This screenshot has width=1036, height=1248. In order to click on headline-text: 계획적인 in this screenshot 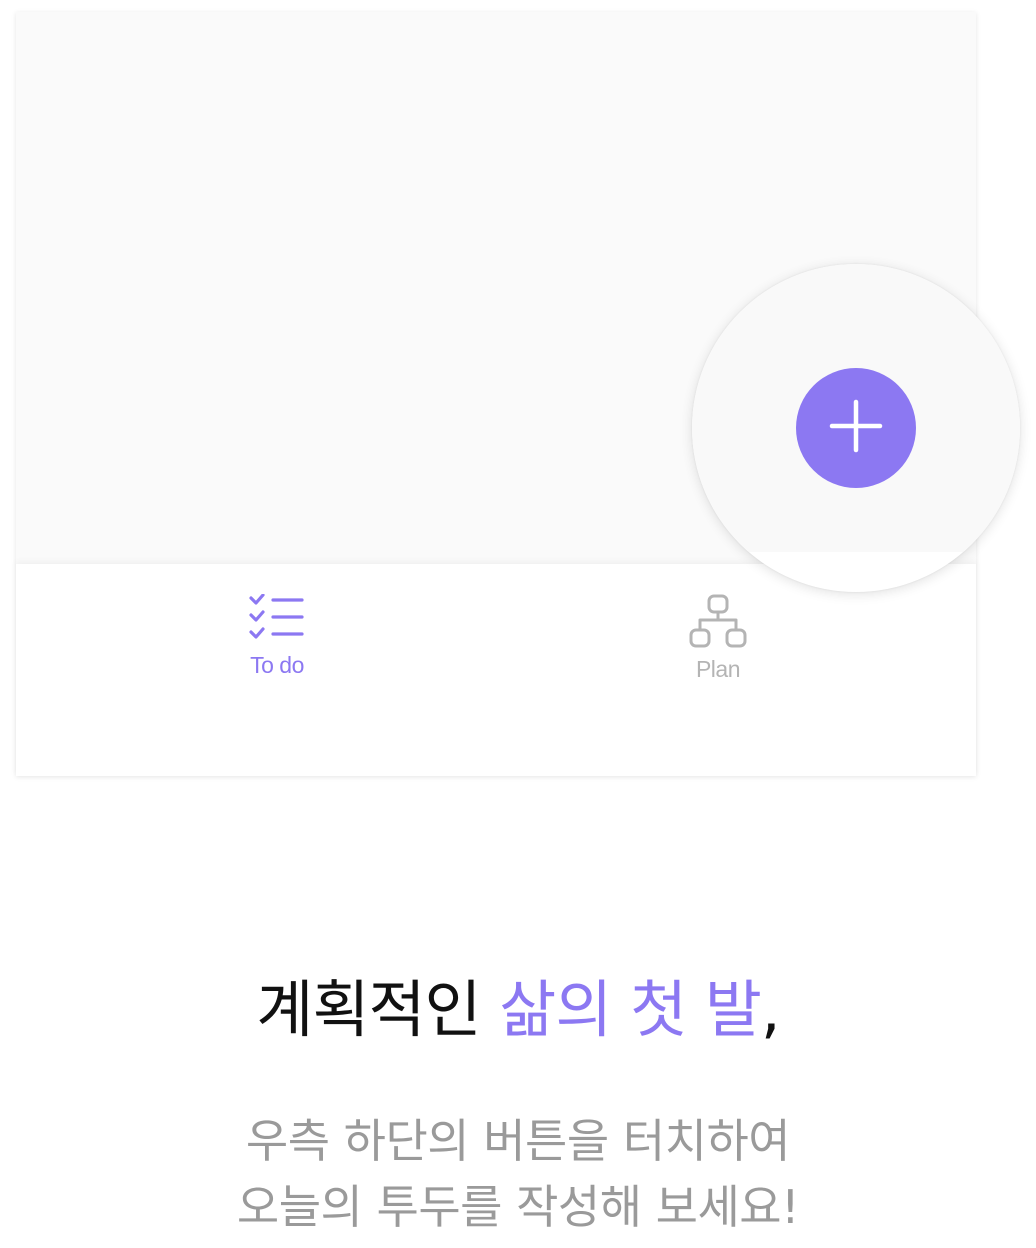, I will do `click(378, 1009)`.